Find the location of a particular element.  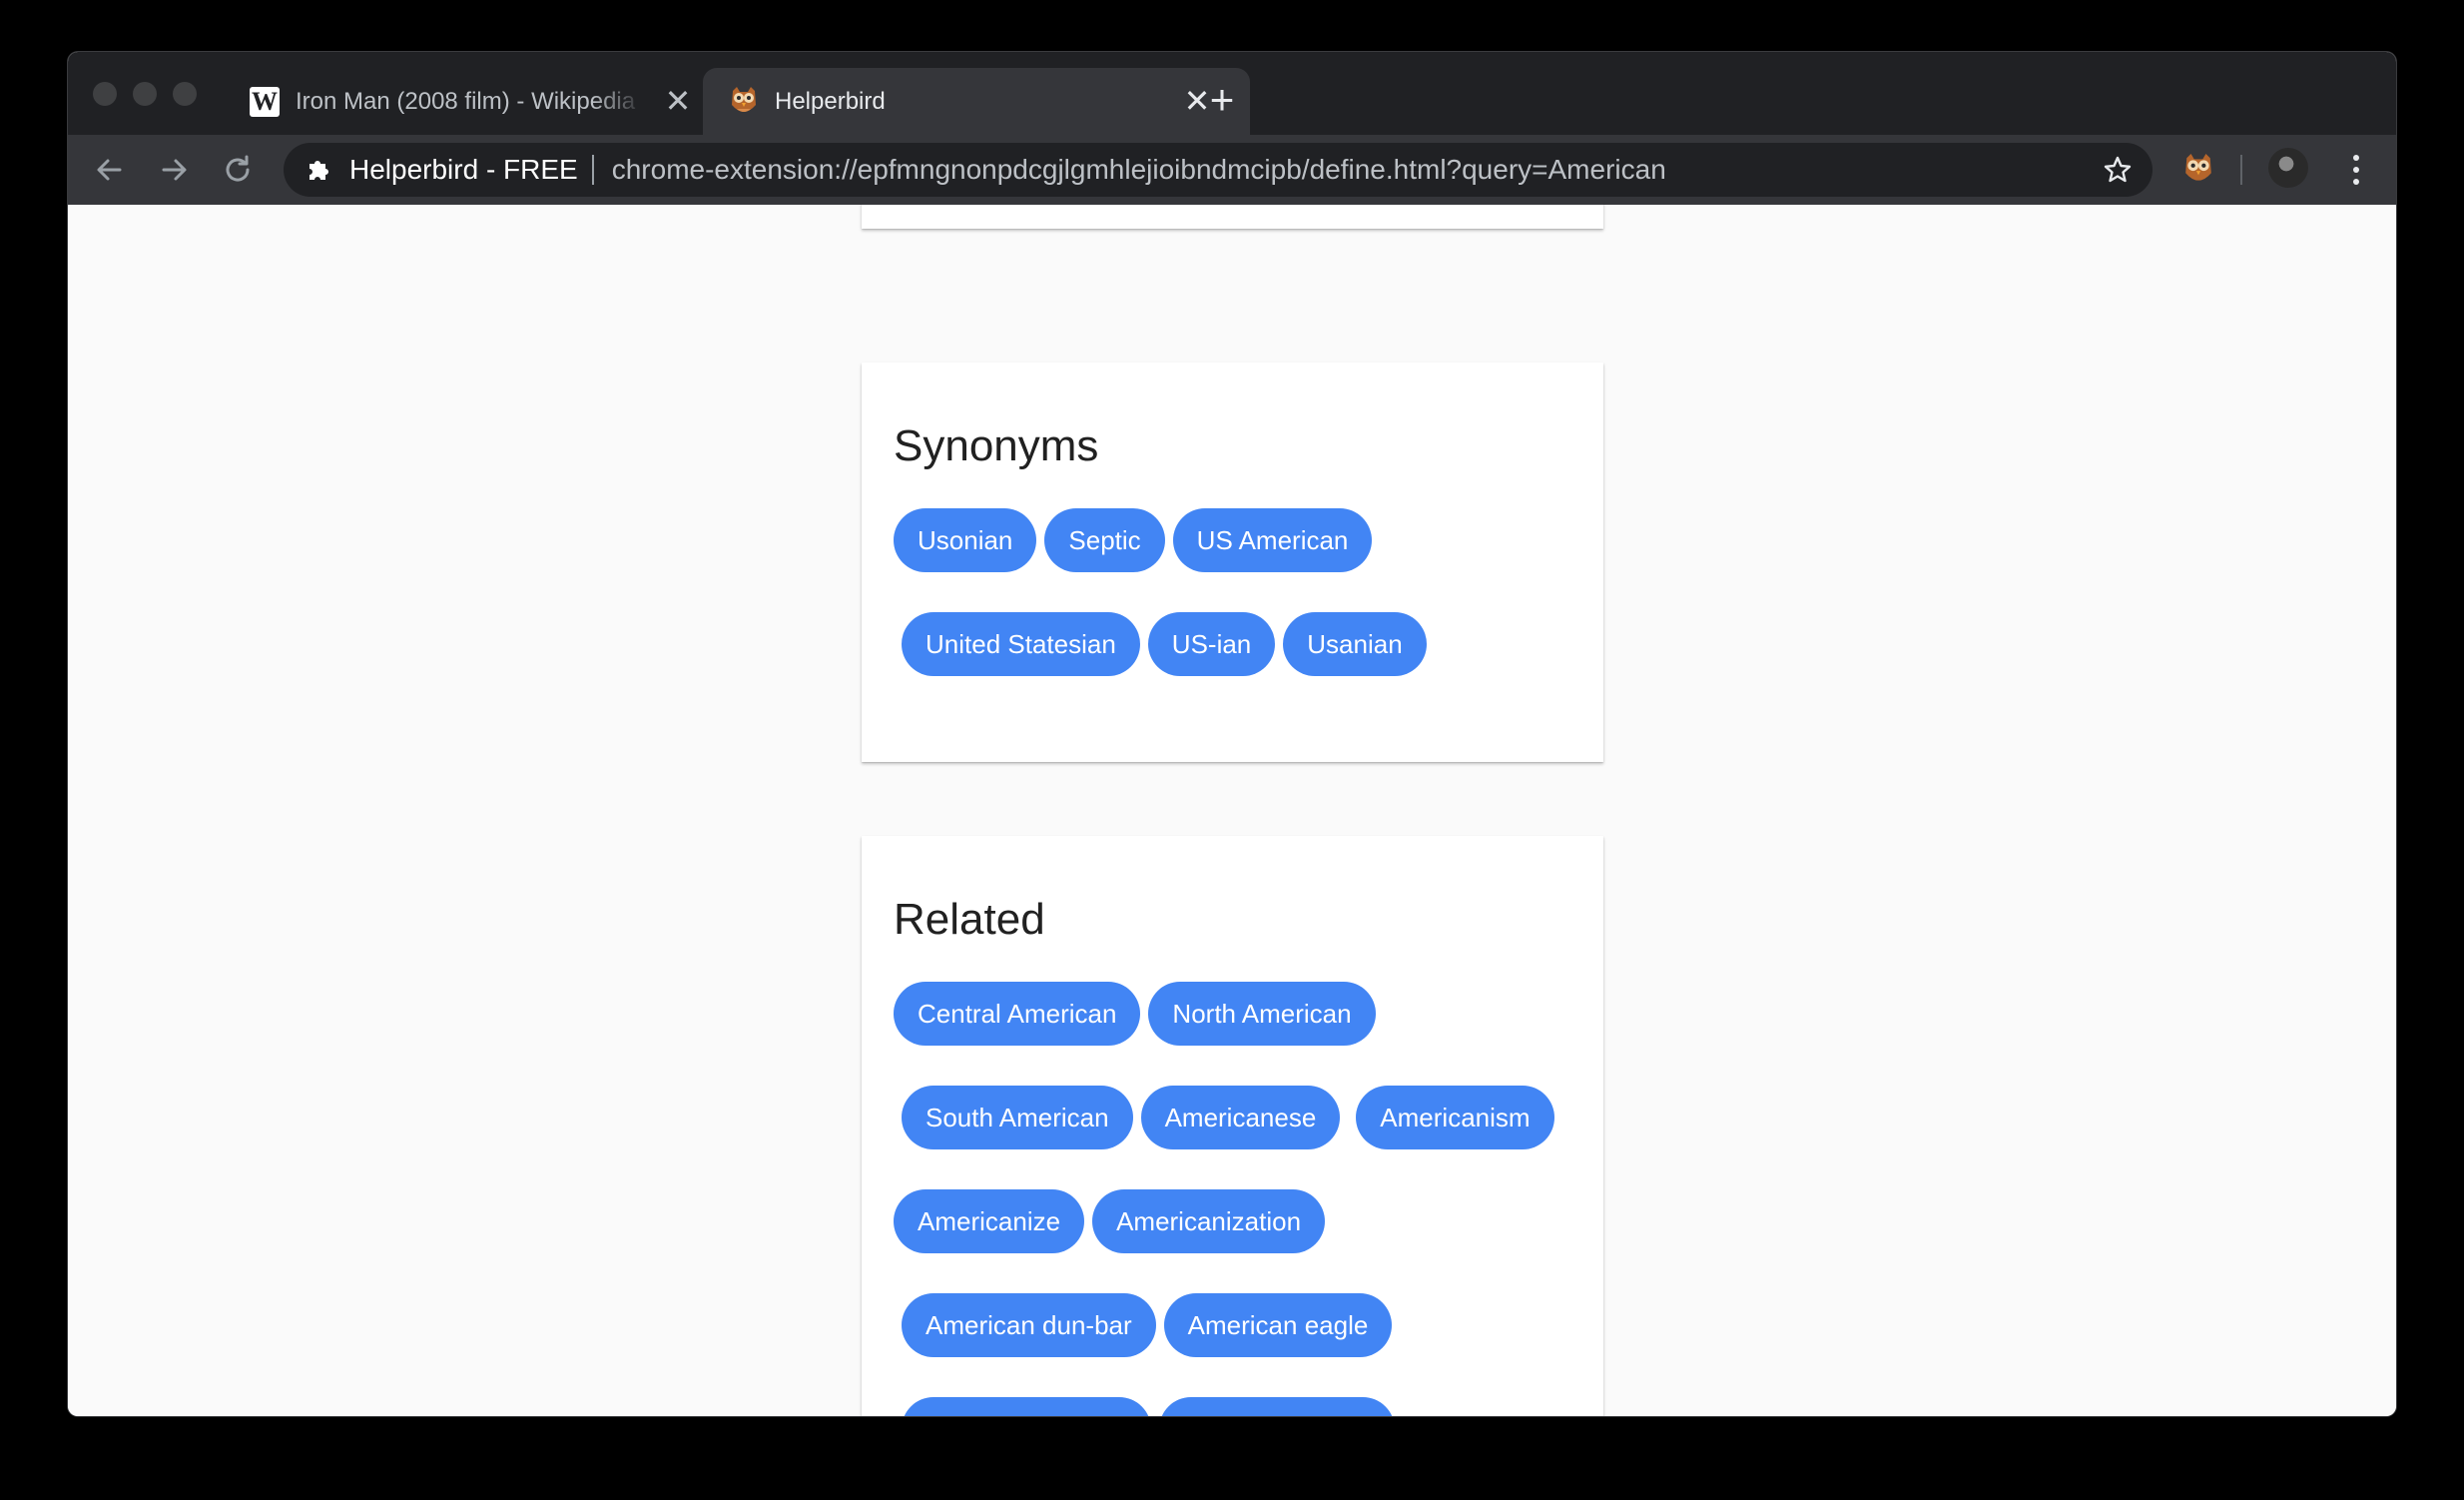

related-chip: Central American is located at coordinates (1017, 1014).